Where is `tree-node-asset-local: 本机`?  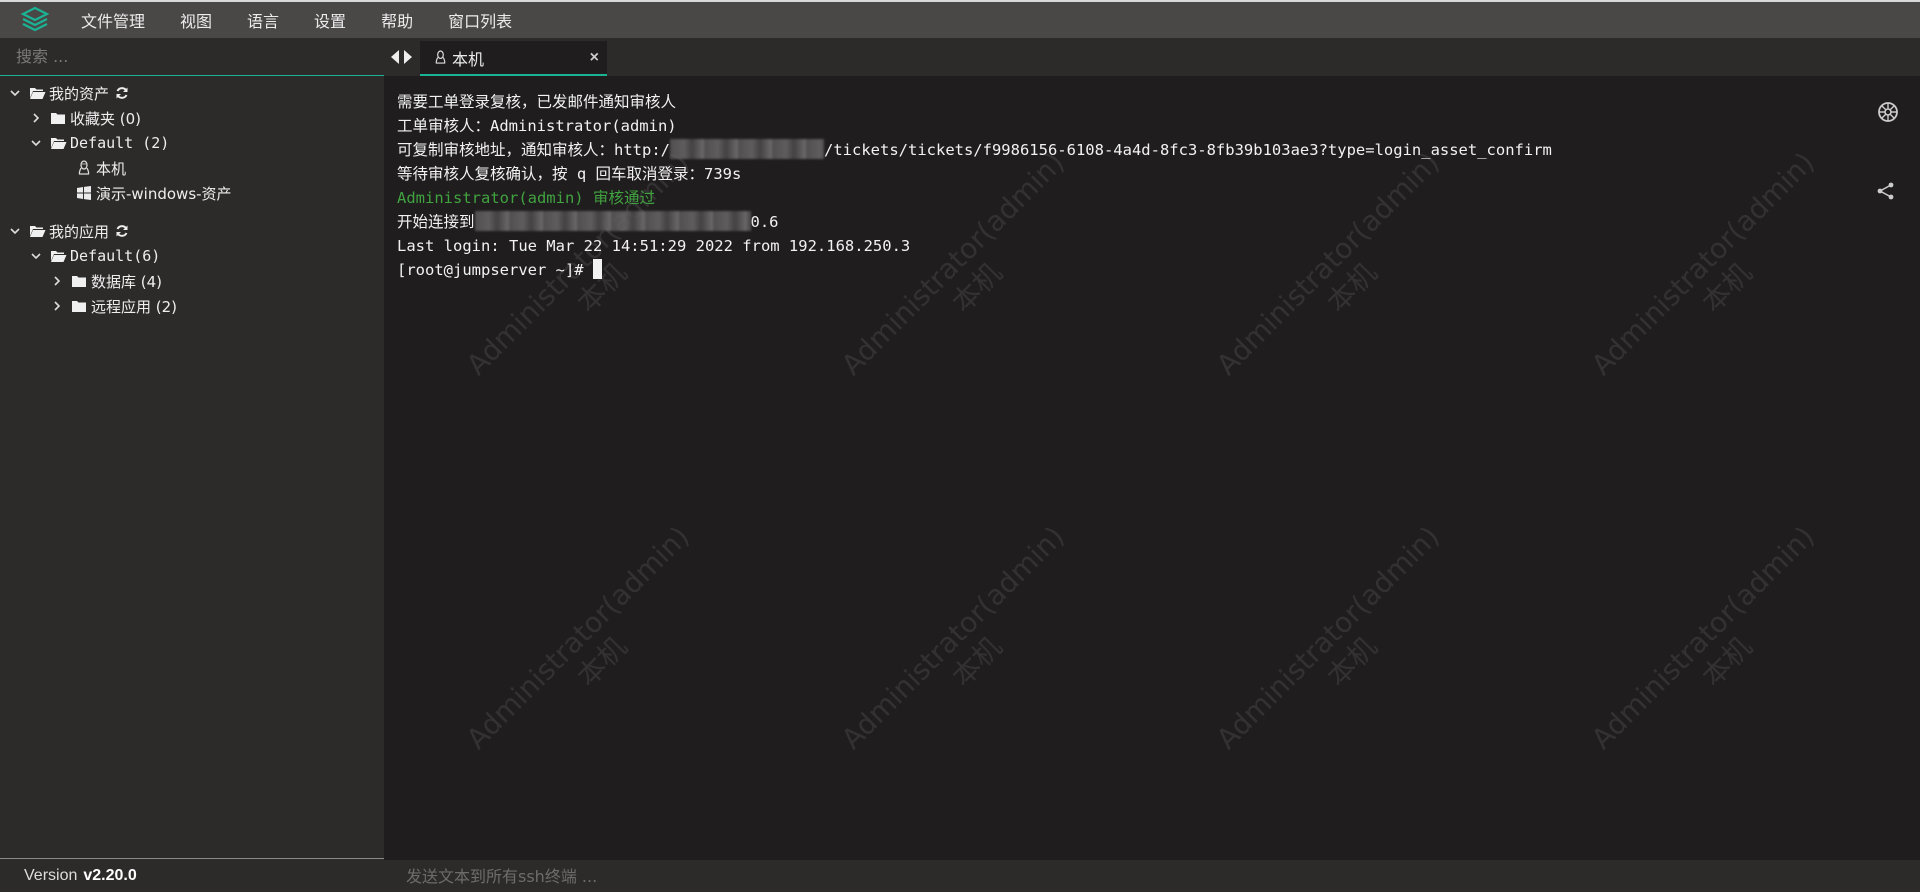
tree-node-asset-local: 本机 is located at coordinates (100, 168).